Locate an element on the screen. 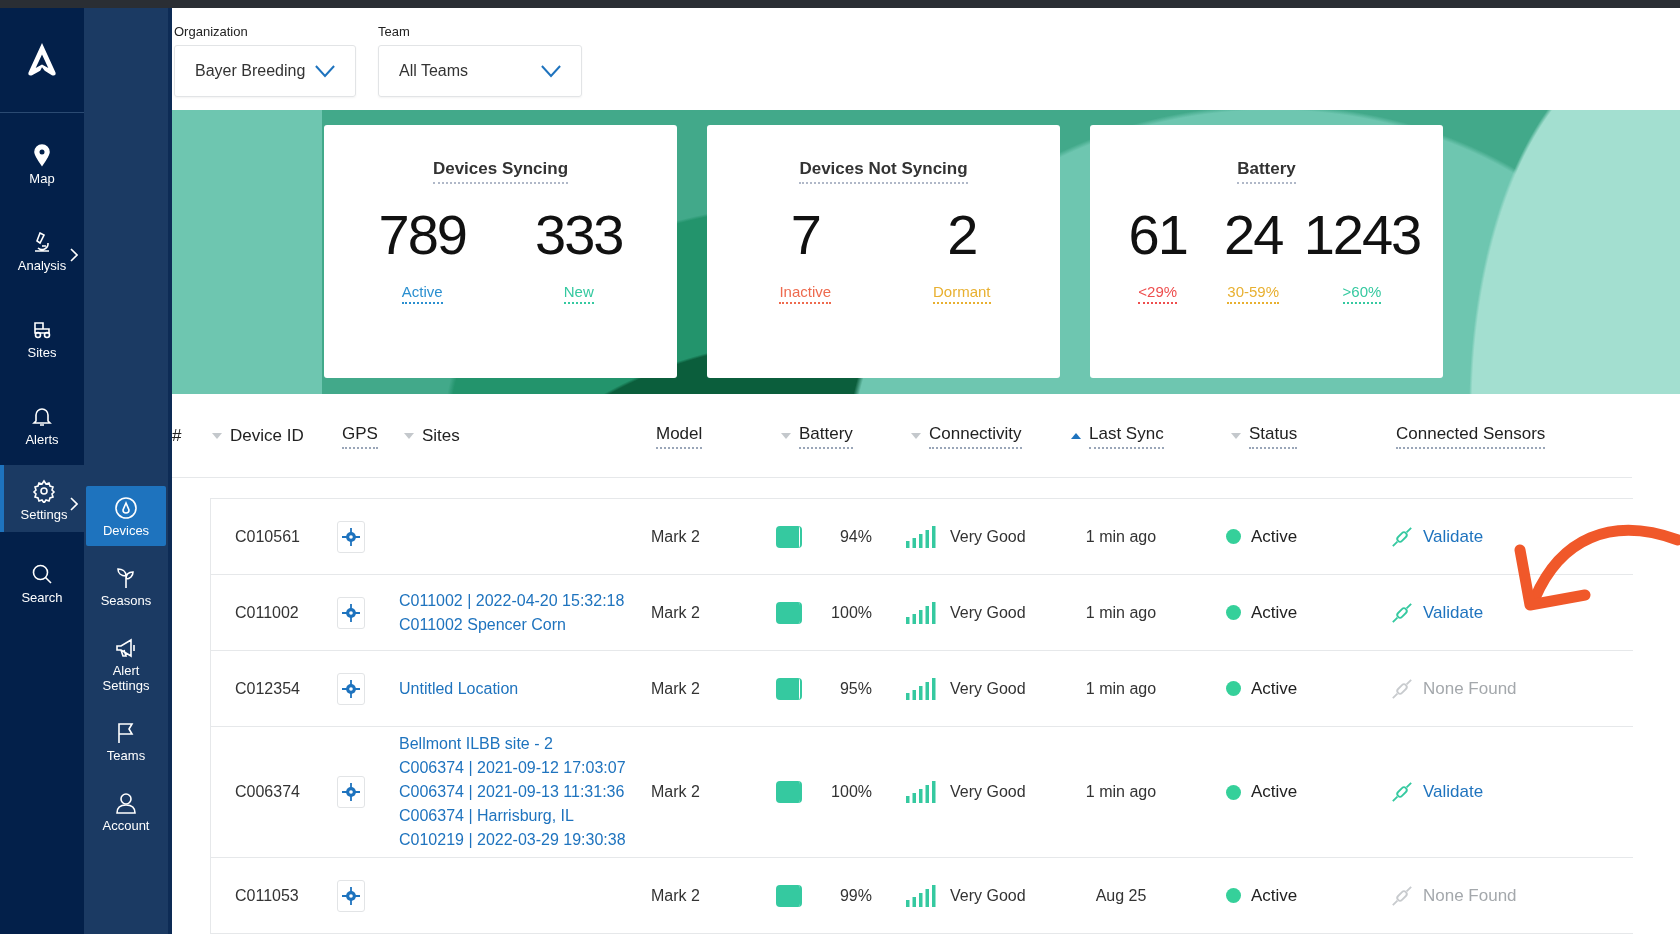 This screenshot has width=1680, height=934. site-link: C011002 Spencer Corn is located at coordinates (482, 624).